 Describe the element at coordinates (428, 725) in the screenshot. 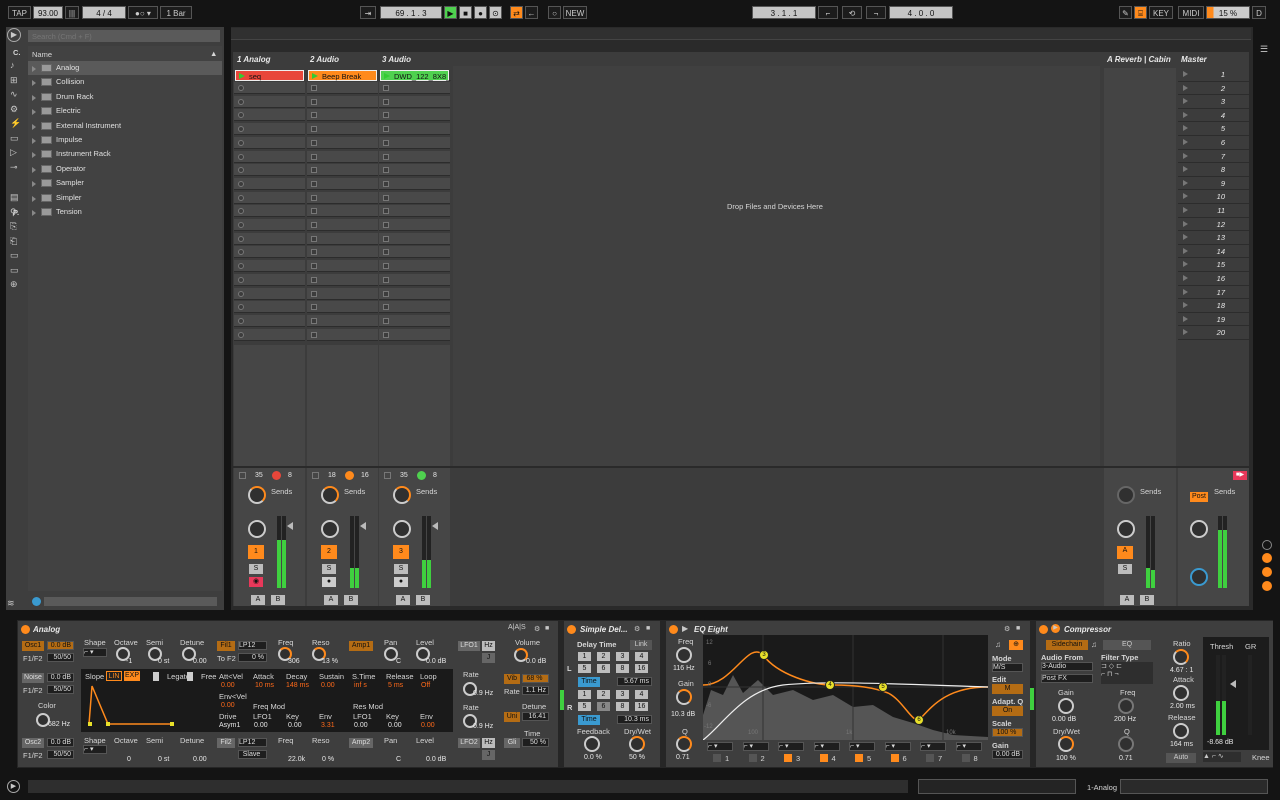

I see `resmod-env-value: 0.00` at that location.